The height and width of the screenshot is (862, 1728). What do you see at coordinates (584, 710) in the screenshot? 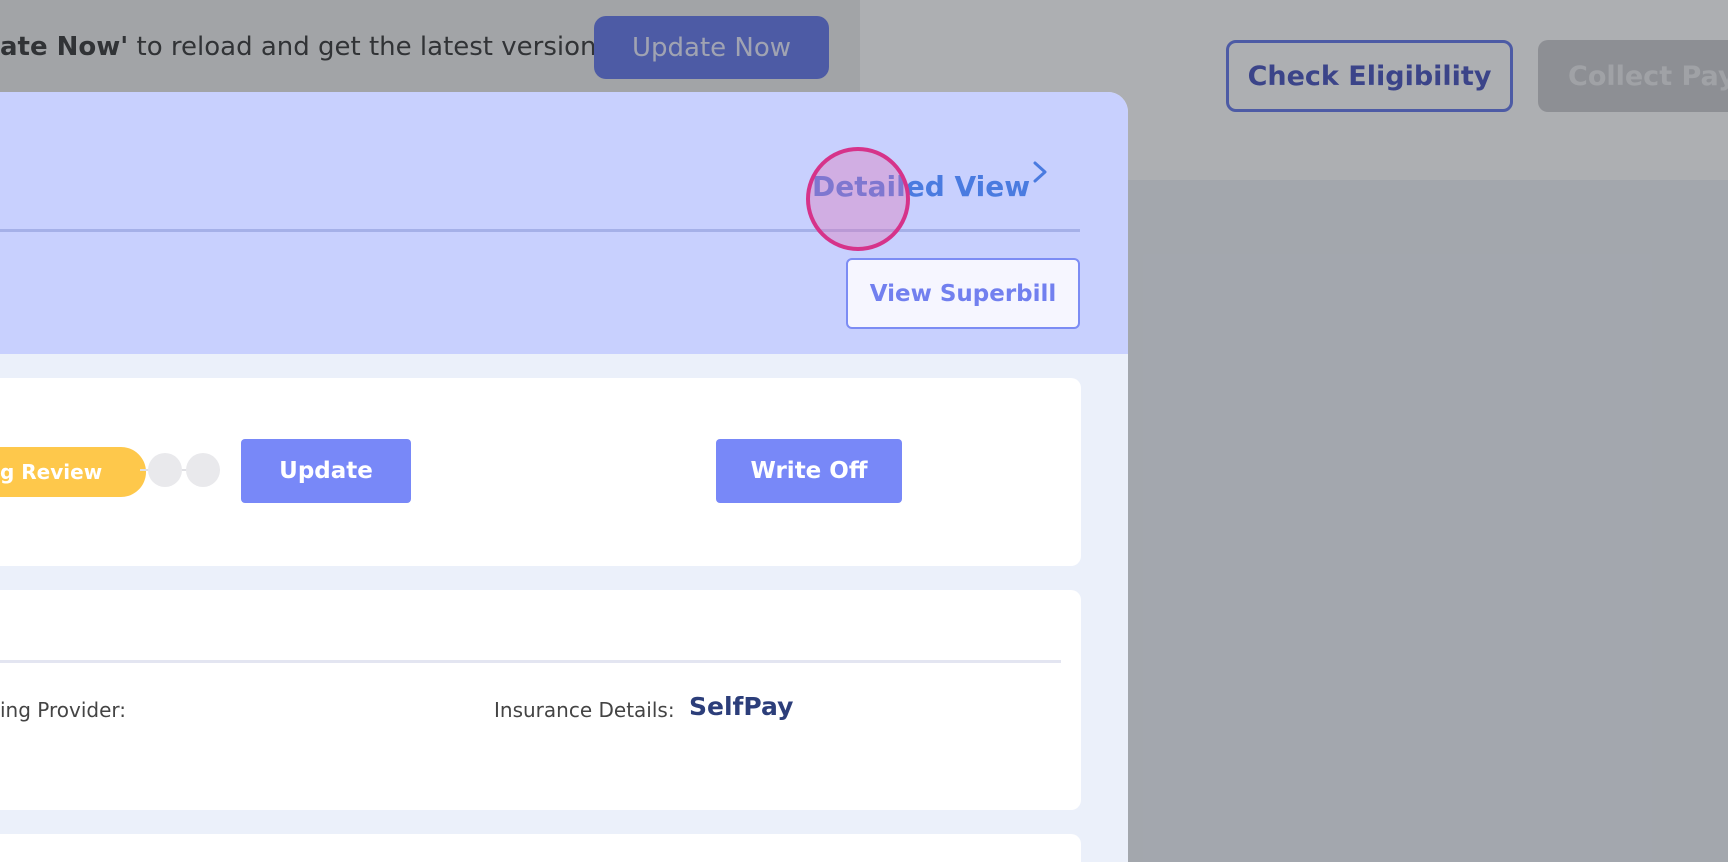
I see `insurance-label: Insurance Details:` at bounding box center [584, 710].